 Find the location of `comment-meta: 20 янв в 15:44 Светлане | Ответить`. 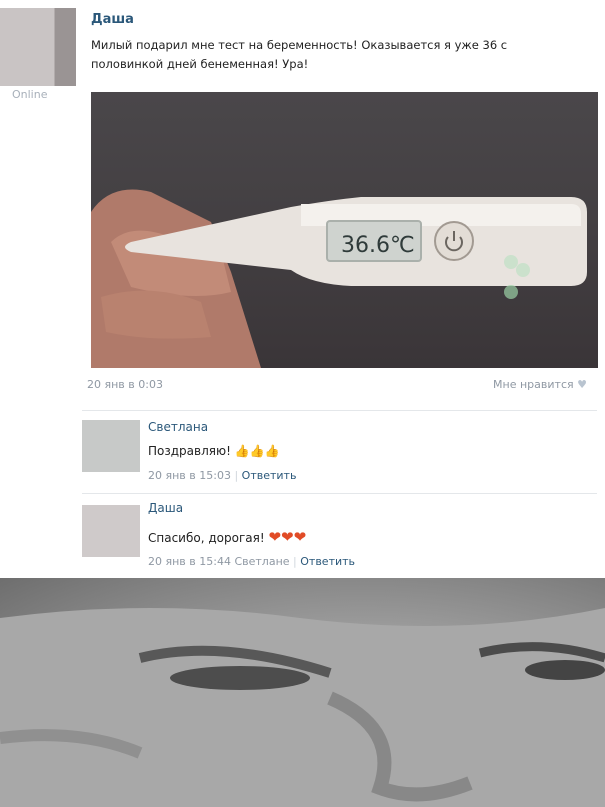

comment-meta: 20 янв в 15:44 Светлане | Ответить is located at coordinates (252, 561).